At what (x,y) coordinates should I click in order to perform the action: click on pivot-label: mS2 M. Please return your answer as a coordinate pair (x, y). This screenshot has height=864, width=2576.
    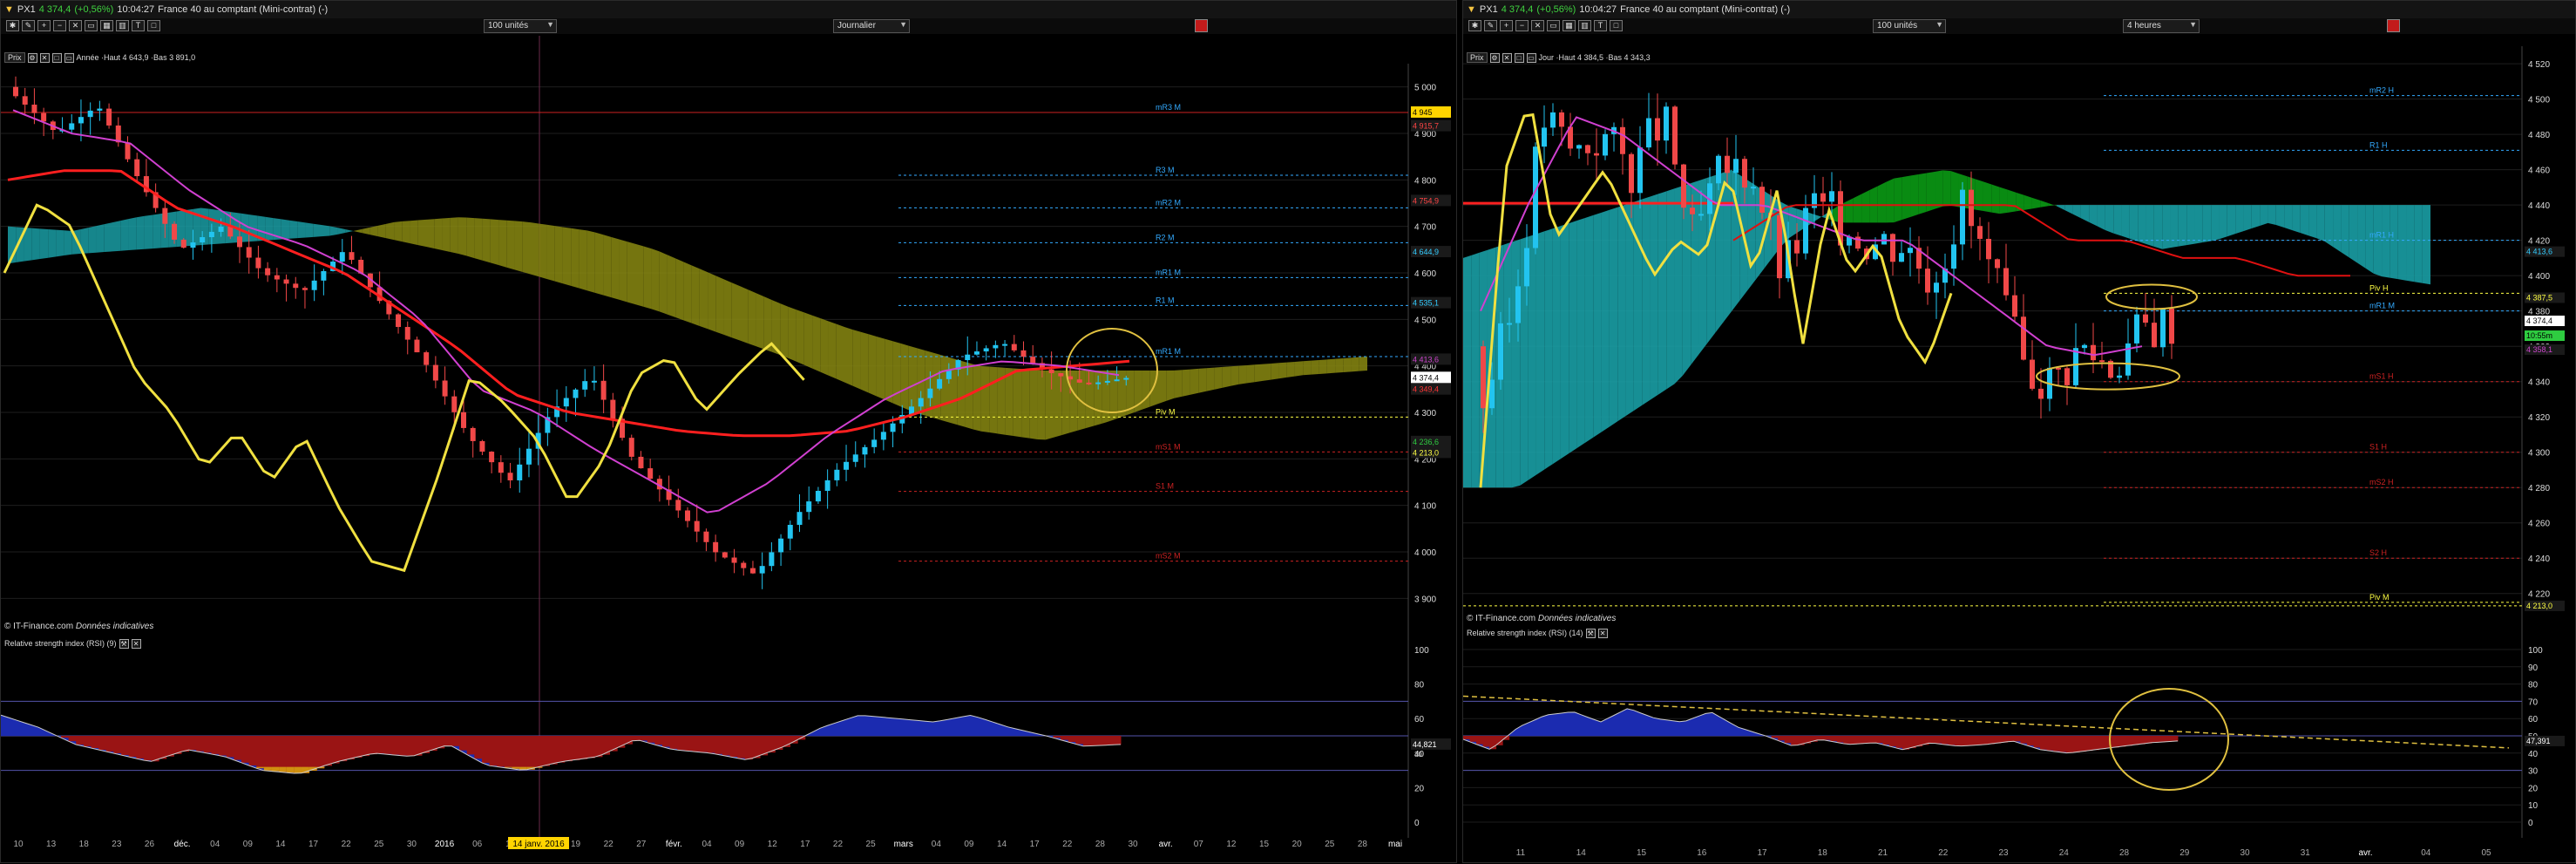
    Looking at the image, I should click on (1169, 556).